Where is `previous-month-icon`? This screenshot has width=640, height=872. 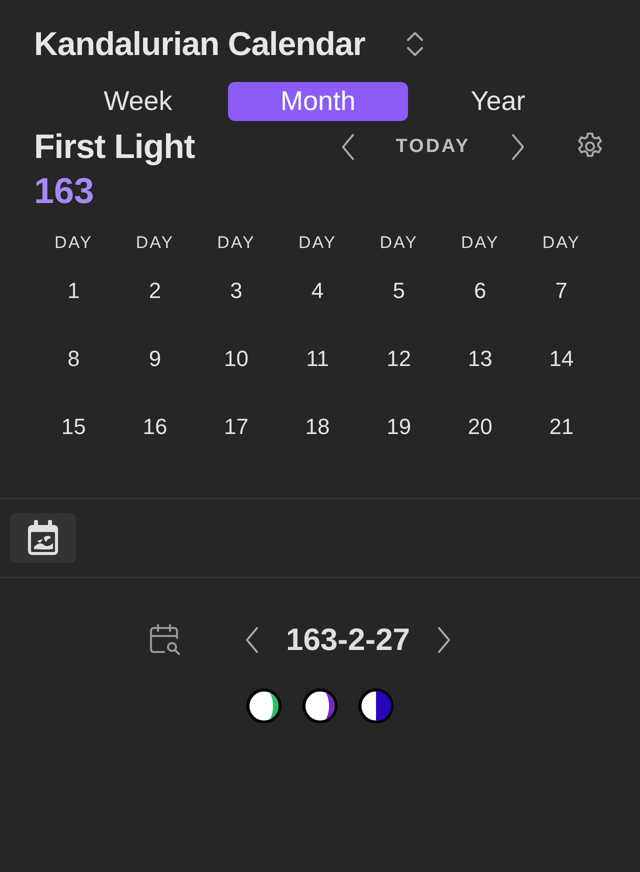
previous-month-icon is located at coordinates (348, 147).